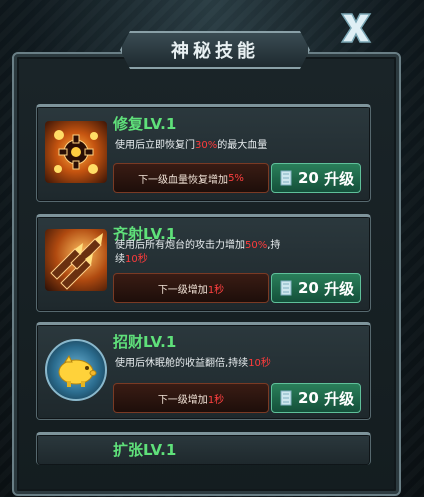 The width and height of the screenshot is (424, 497). I want to click on close-button, so click(356, 28).